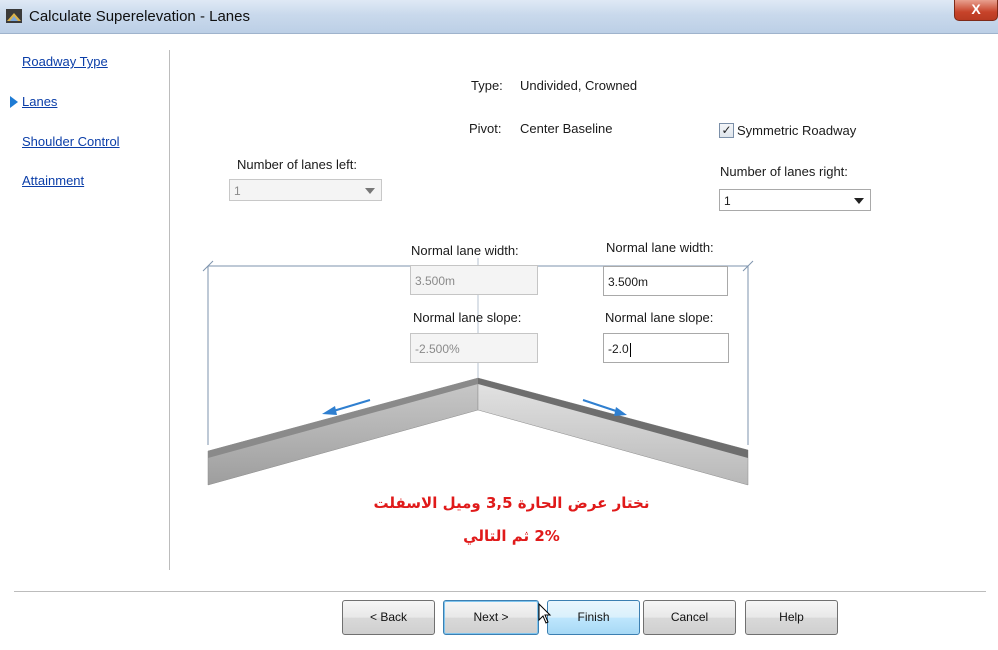 This screenshot has height=650, width=998. I want to click on symmetric-roadway-checkbox: ✓, so click(726, 130).